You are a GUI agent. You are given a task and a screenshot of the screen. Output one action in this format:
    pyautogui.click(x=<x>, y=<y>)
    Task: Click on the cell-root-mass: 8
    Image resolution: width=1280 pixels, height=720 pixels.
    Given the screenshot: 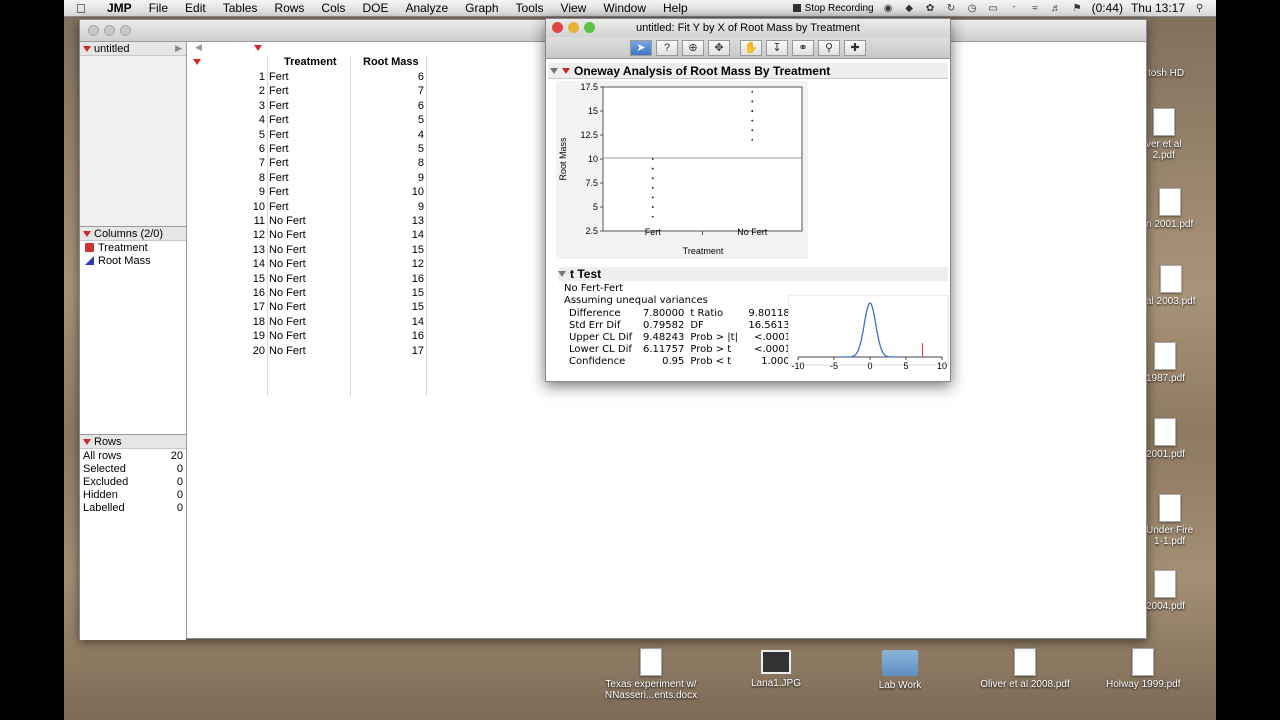 What is the action you would take?
    pyautogui.click(x=387, y=163)
    